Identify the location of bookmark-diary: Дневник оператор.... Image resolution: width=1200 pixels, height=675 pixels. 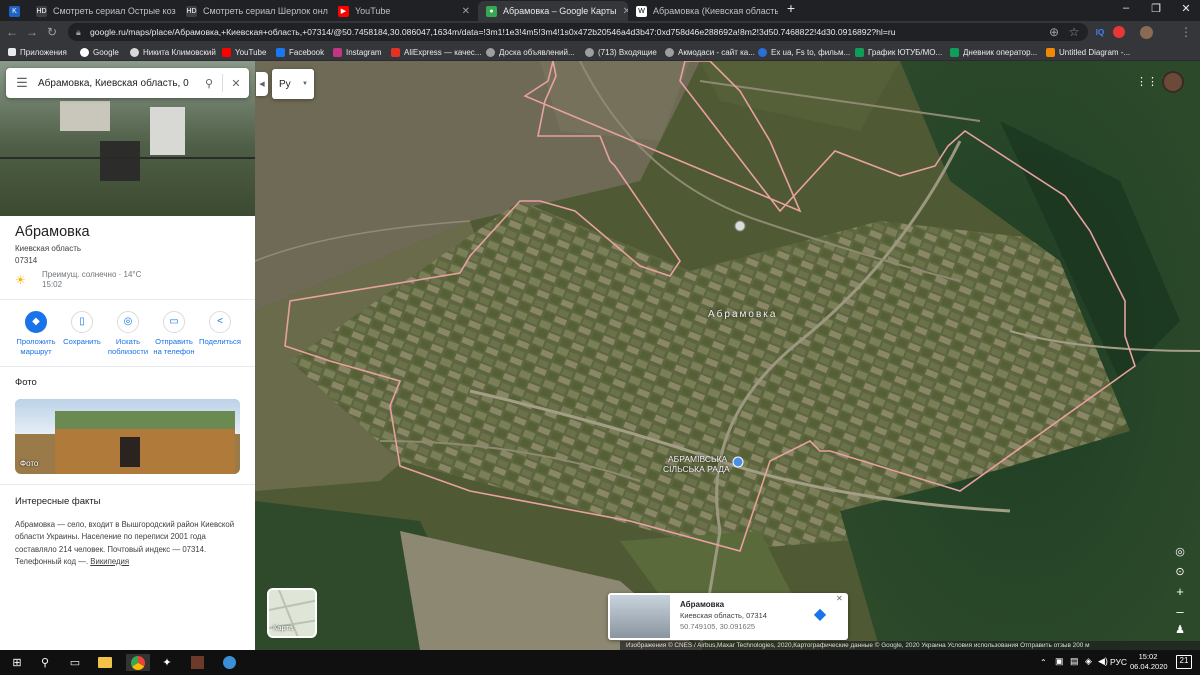
(993, 52).